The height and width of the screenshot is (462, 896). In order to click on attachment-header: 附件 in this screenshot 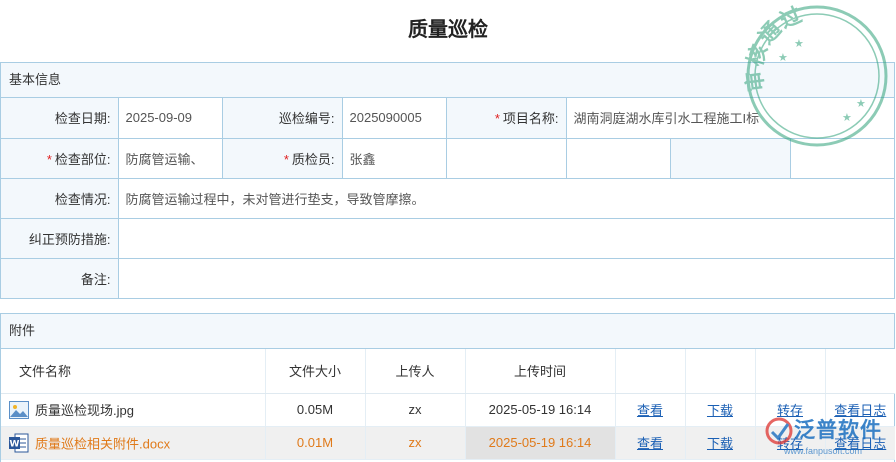, I will do `click(447, 331)`.